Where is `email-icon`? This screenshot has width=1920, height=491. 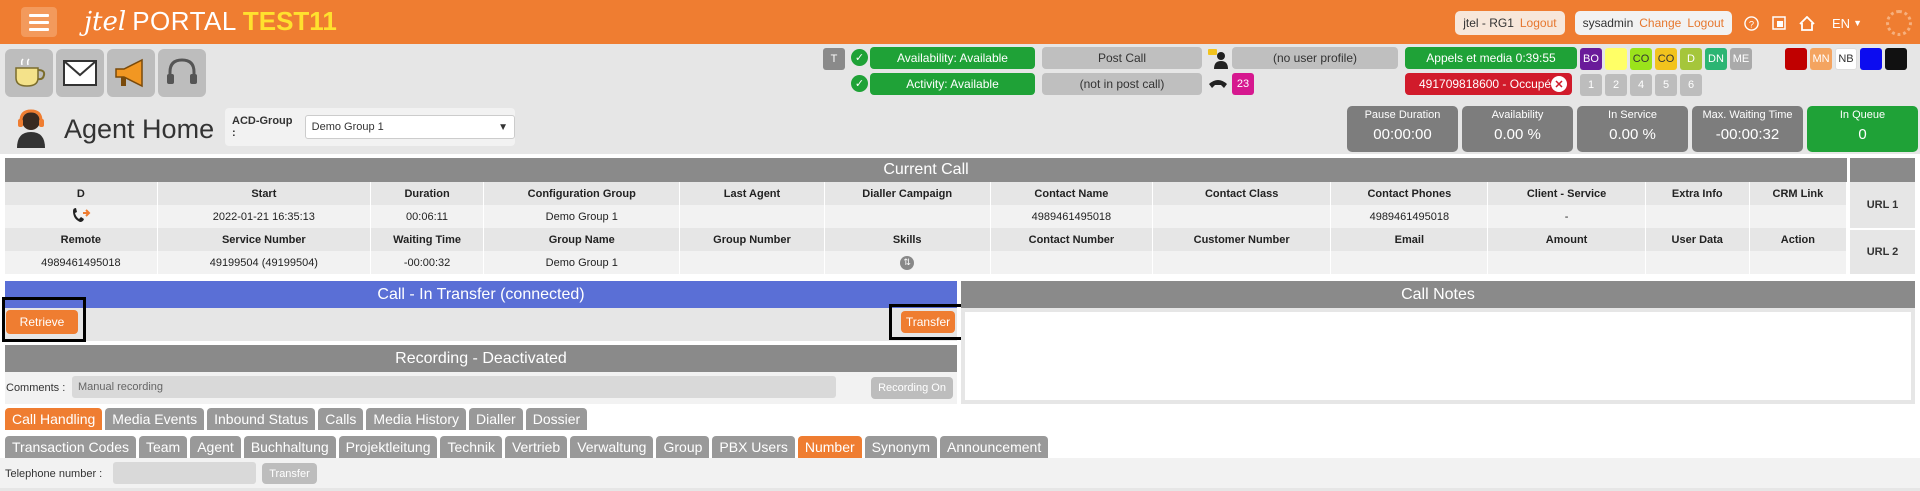 email-icon is located at coordinates (80, 73).